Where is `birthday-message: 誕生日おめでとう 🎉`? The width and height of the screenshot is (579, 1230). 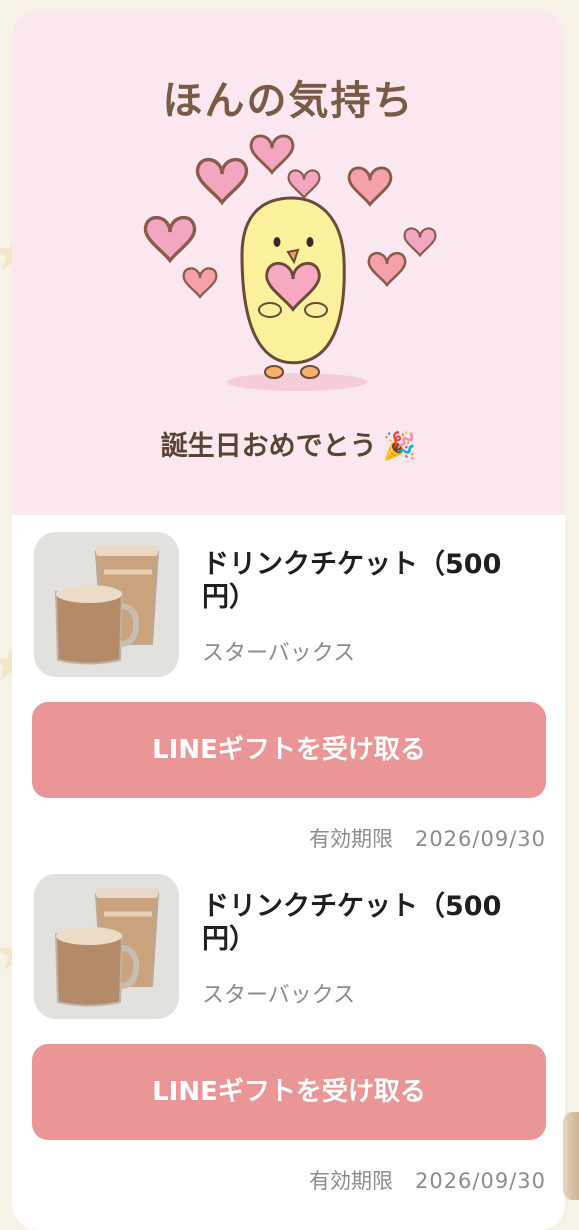
birthday-message: 誕生日おめでとう 🎉 is located at coordinates (288, 443).